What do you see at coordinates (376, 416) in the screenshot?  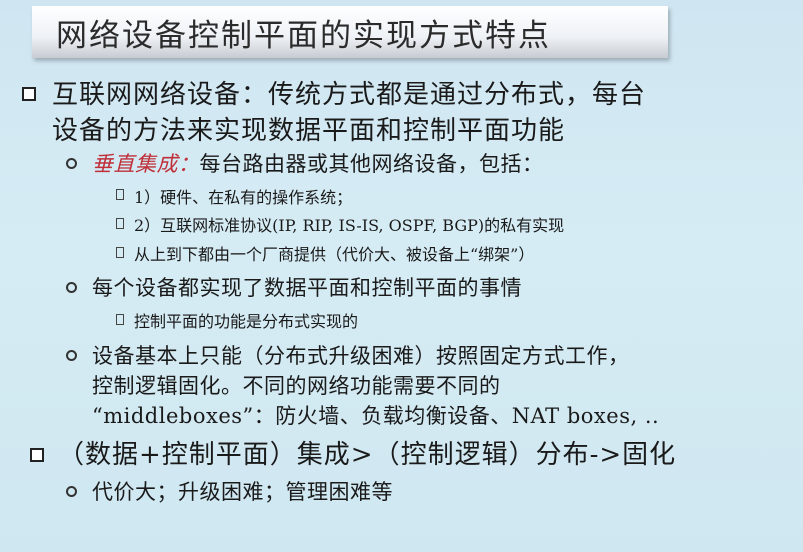 I see `sub-3-line-3: “middleboxes”：防火墙、负载均衡设备、NAT boxes, ..` at bounding box center [376, 416].